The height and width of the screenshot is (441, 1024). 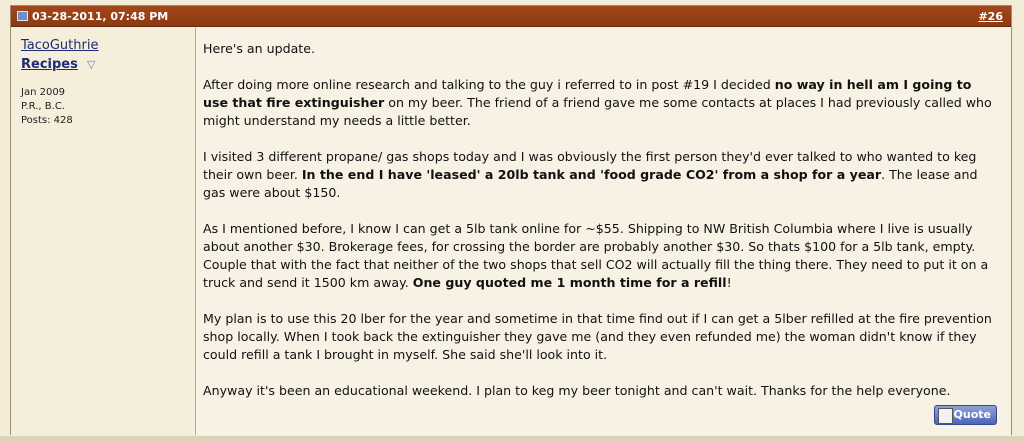 What do you see at coordinates (22, 16) in the screenshot?
I see `post-status-icon` at bounding box center [22, 16].